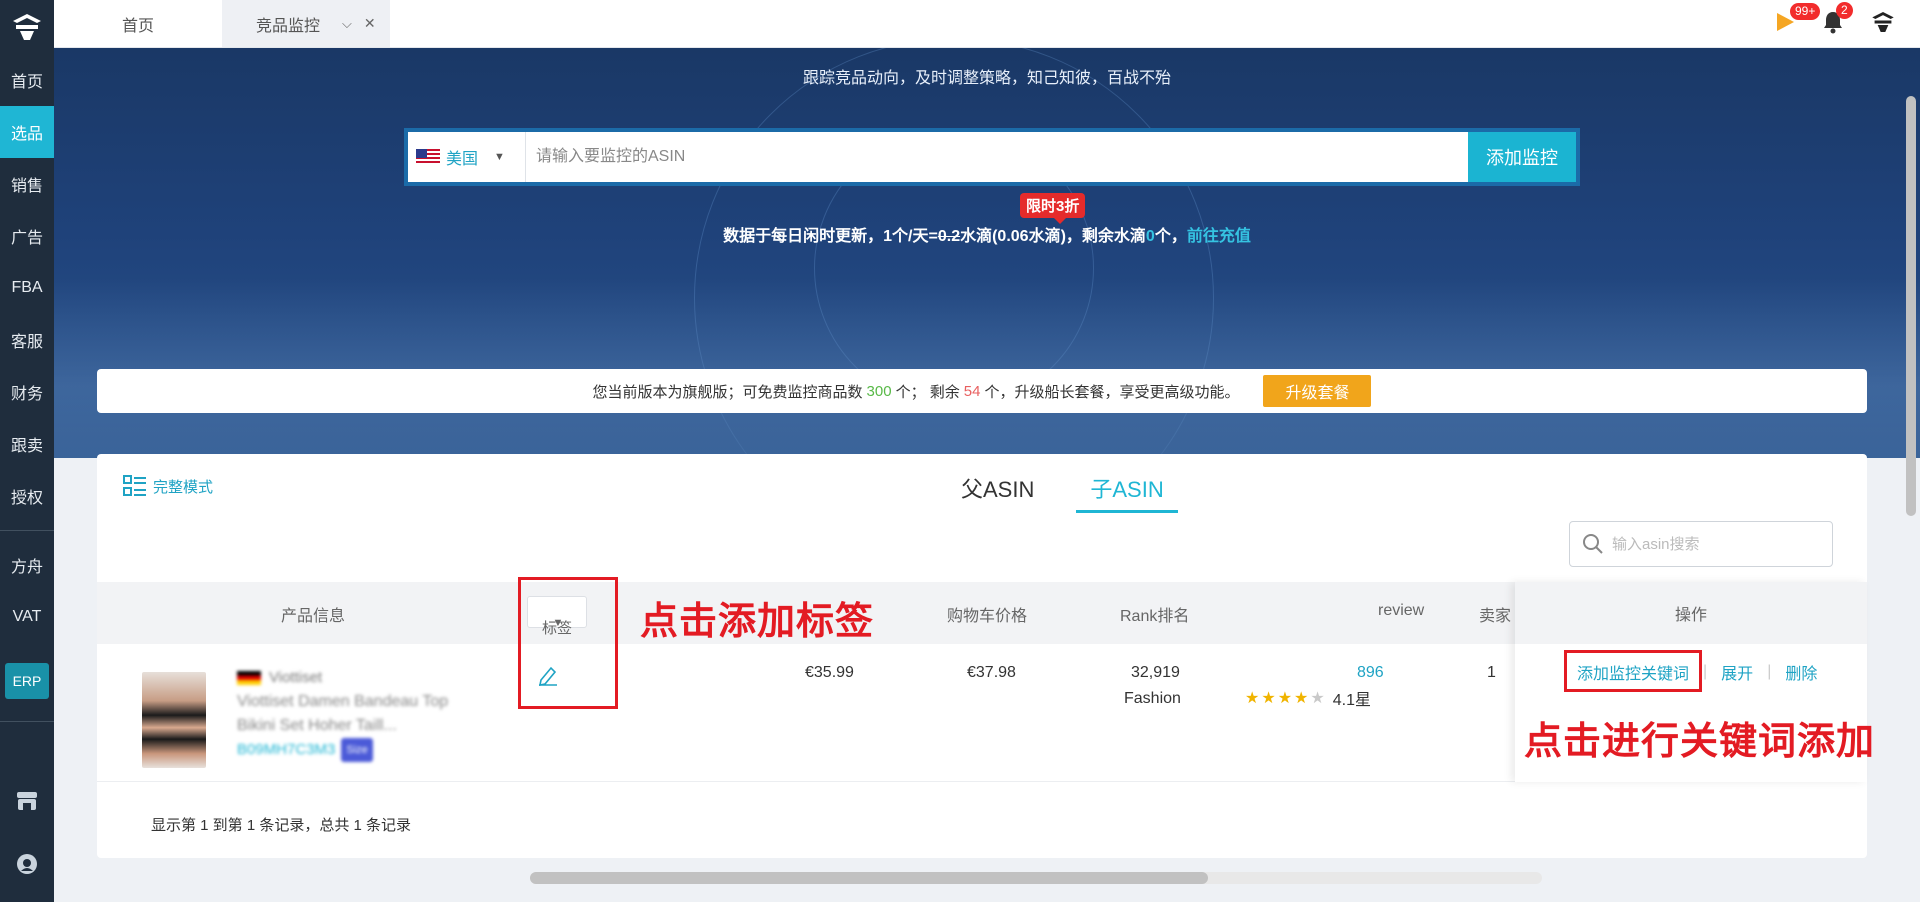 This screenshot has height=902, width=1920. Describe the element at coordinates (1700, 742) in the screenshot. I see `keyword-hint-annotation: 点击进行关键词添加` at that location.